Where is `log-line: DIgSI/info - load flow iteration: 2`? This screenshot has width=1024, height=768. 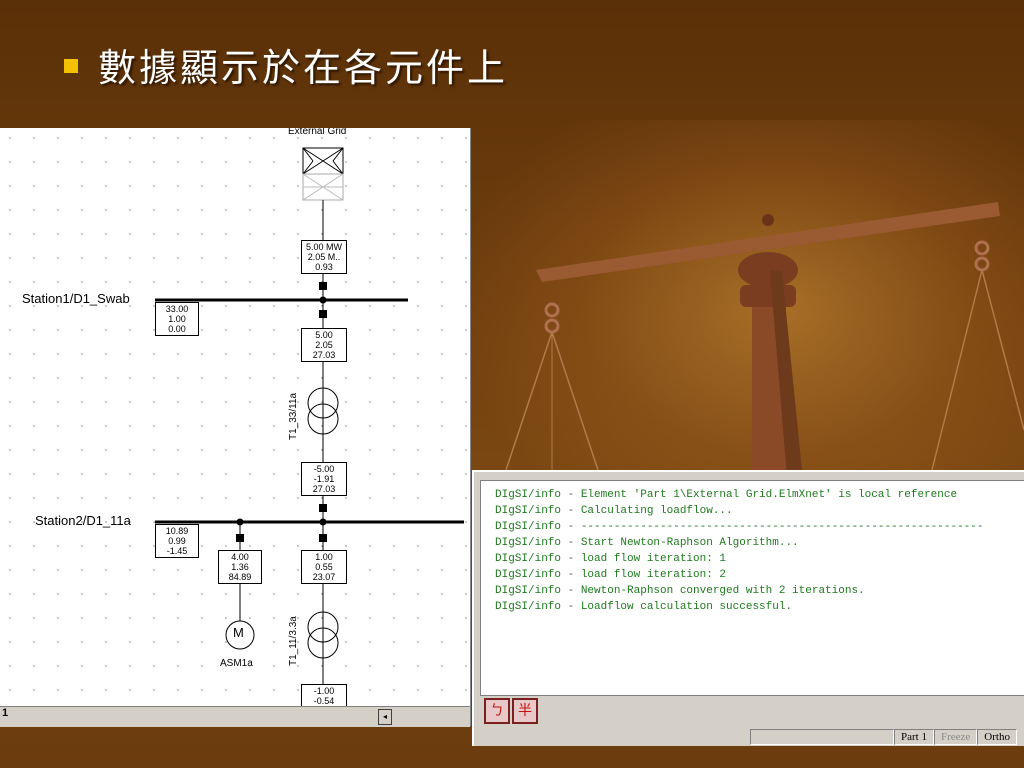
log-line: DIgSI/info - load flow iteration: 2 is located at coordinates (611, 575).